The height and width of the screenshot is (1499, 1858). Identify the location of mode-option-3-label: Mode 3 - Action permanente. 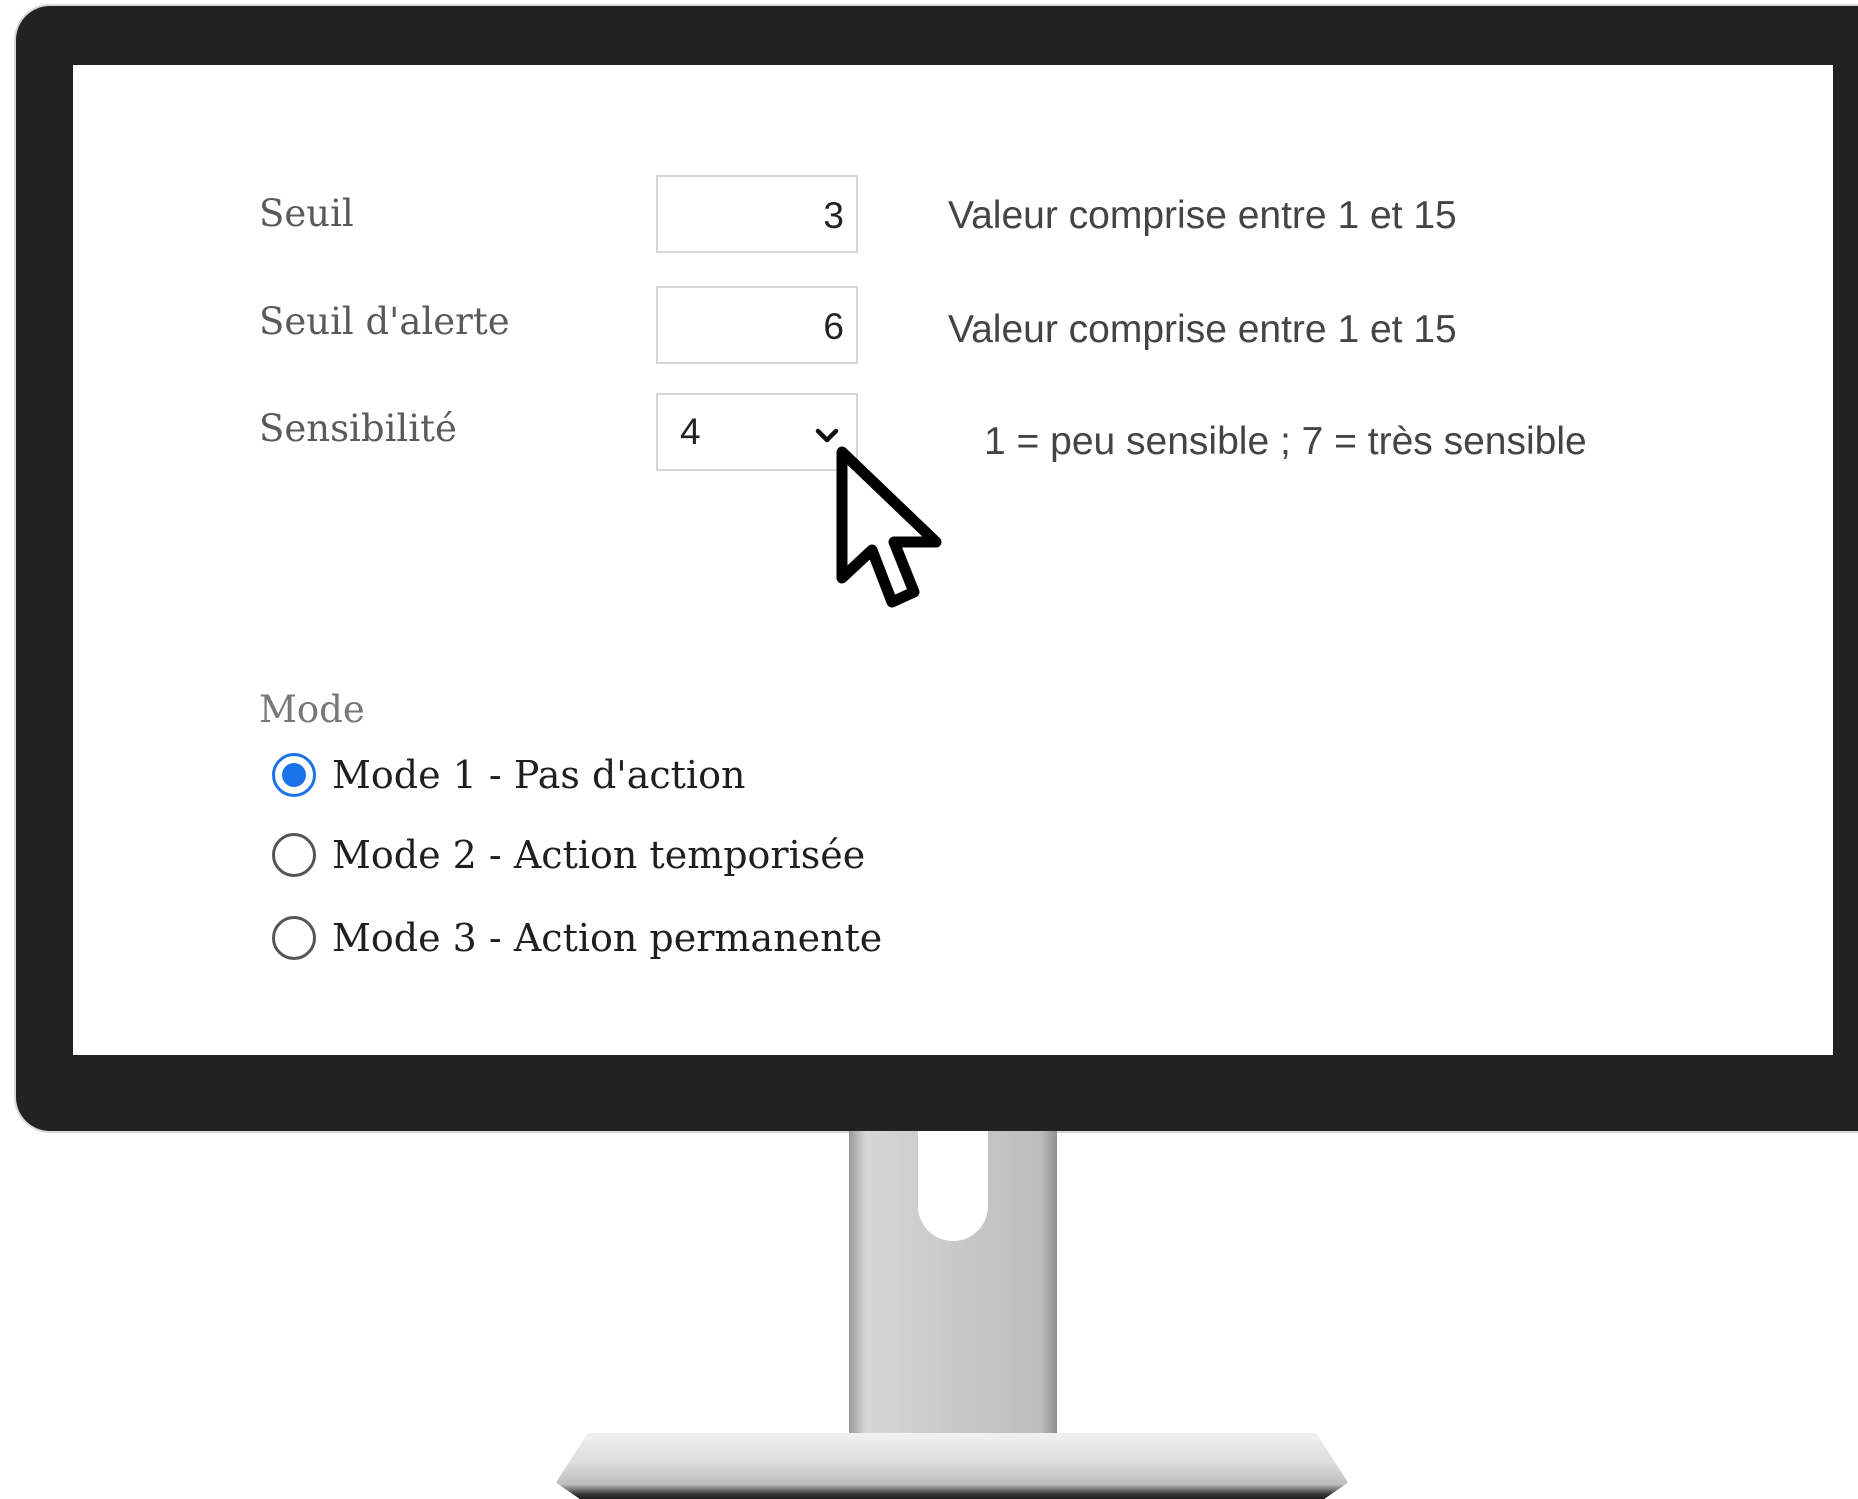
(607, 938).